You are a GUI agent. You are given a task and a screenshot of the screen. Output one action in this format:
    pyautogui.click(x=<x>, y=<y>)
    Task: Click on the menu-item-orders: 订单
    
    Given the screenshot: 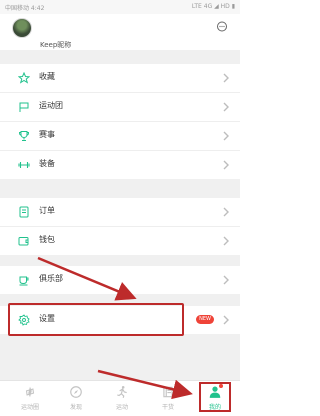 What is the action you would take?
    pyautogui.click(x=120, y=212)
    